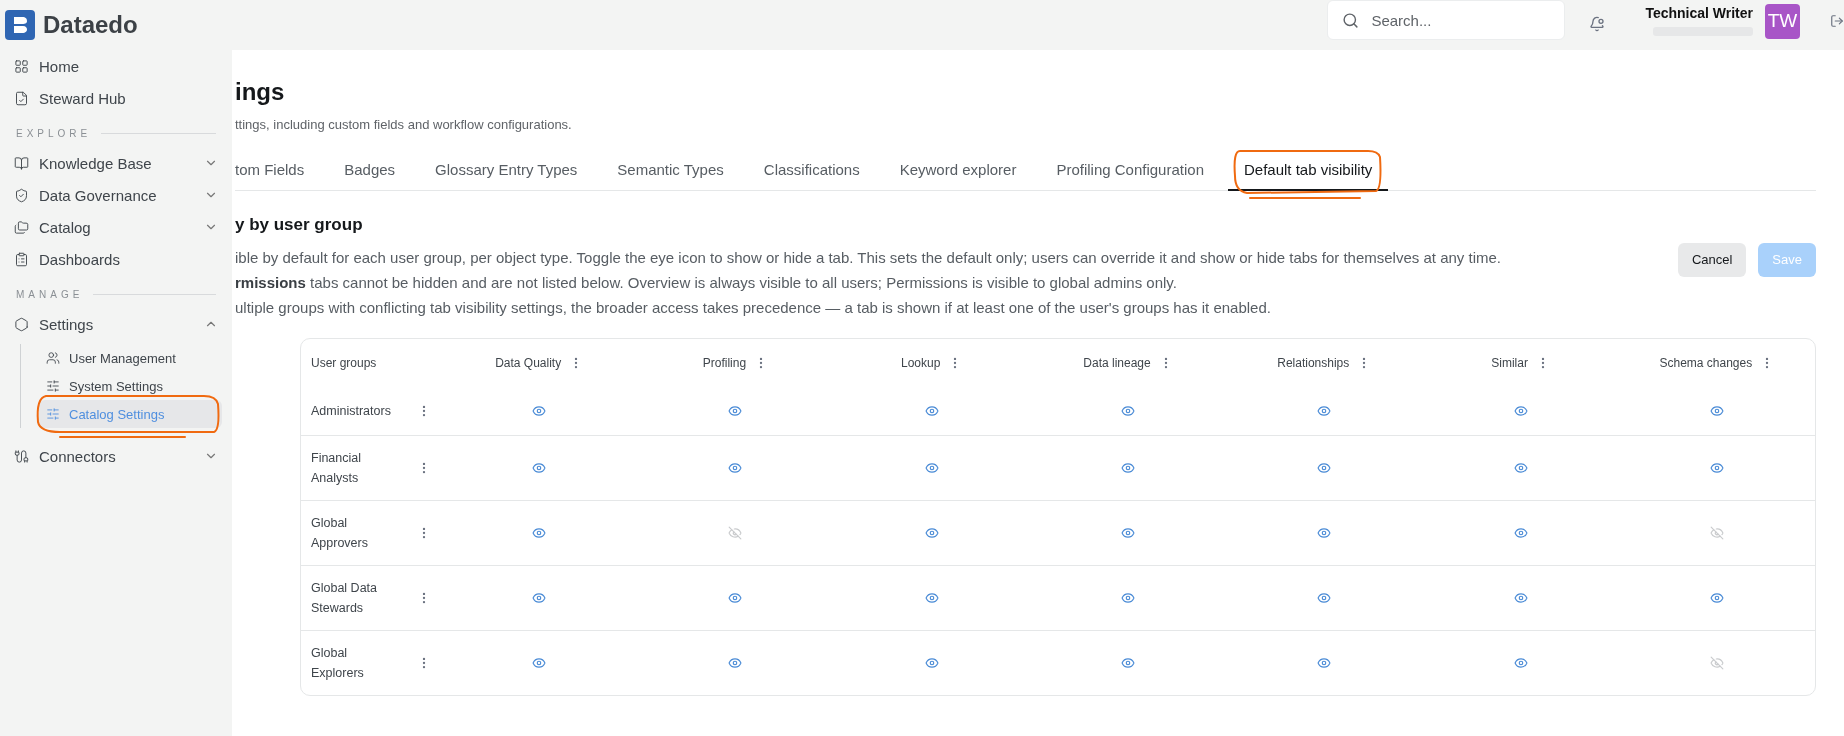  Describe the element at coordinates (338, 663) in the screenshot. I see `user-group-name: Global Explorers` at that location.